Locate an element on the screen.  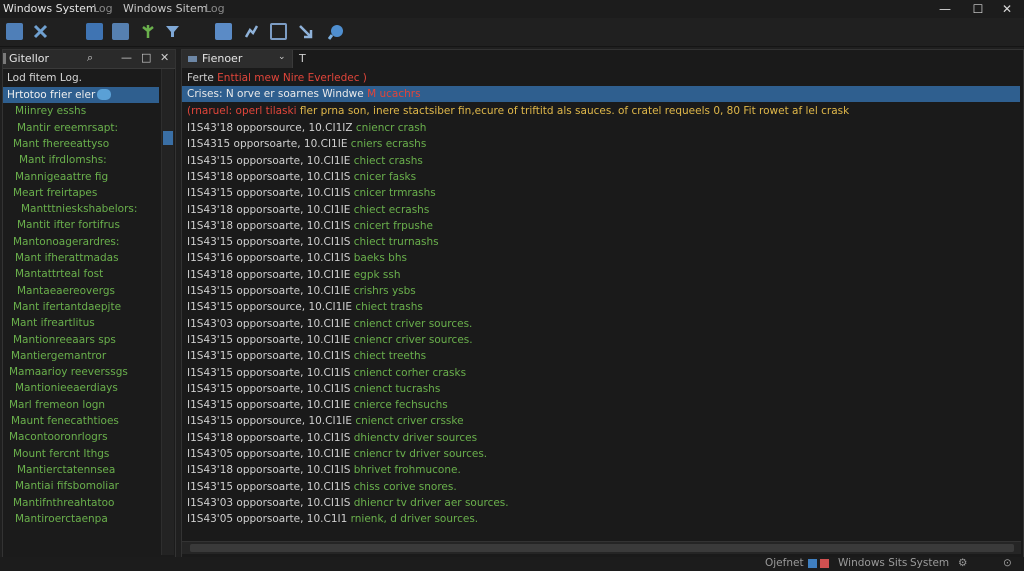
filter-icon is located at coordinates (172, 31).